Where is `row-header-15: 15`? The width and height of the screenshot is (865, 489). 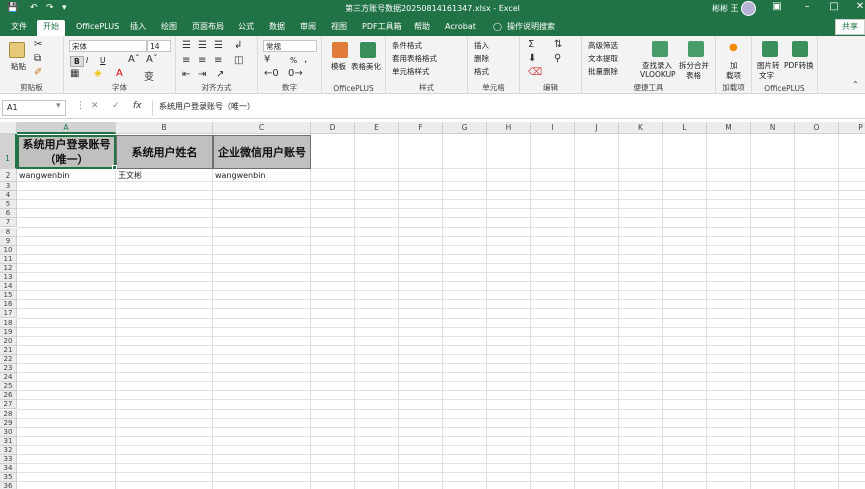 row-header-15: 15 is located at coordinates (8, 296).